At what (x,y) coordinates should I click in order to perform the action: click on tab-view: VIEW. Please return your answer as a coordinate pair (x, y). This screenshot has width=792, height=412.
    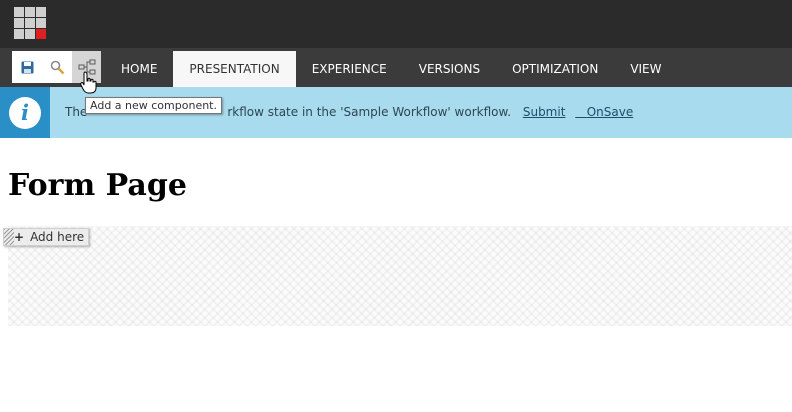
    Looking at the image, I should click on (645, 69).